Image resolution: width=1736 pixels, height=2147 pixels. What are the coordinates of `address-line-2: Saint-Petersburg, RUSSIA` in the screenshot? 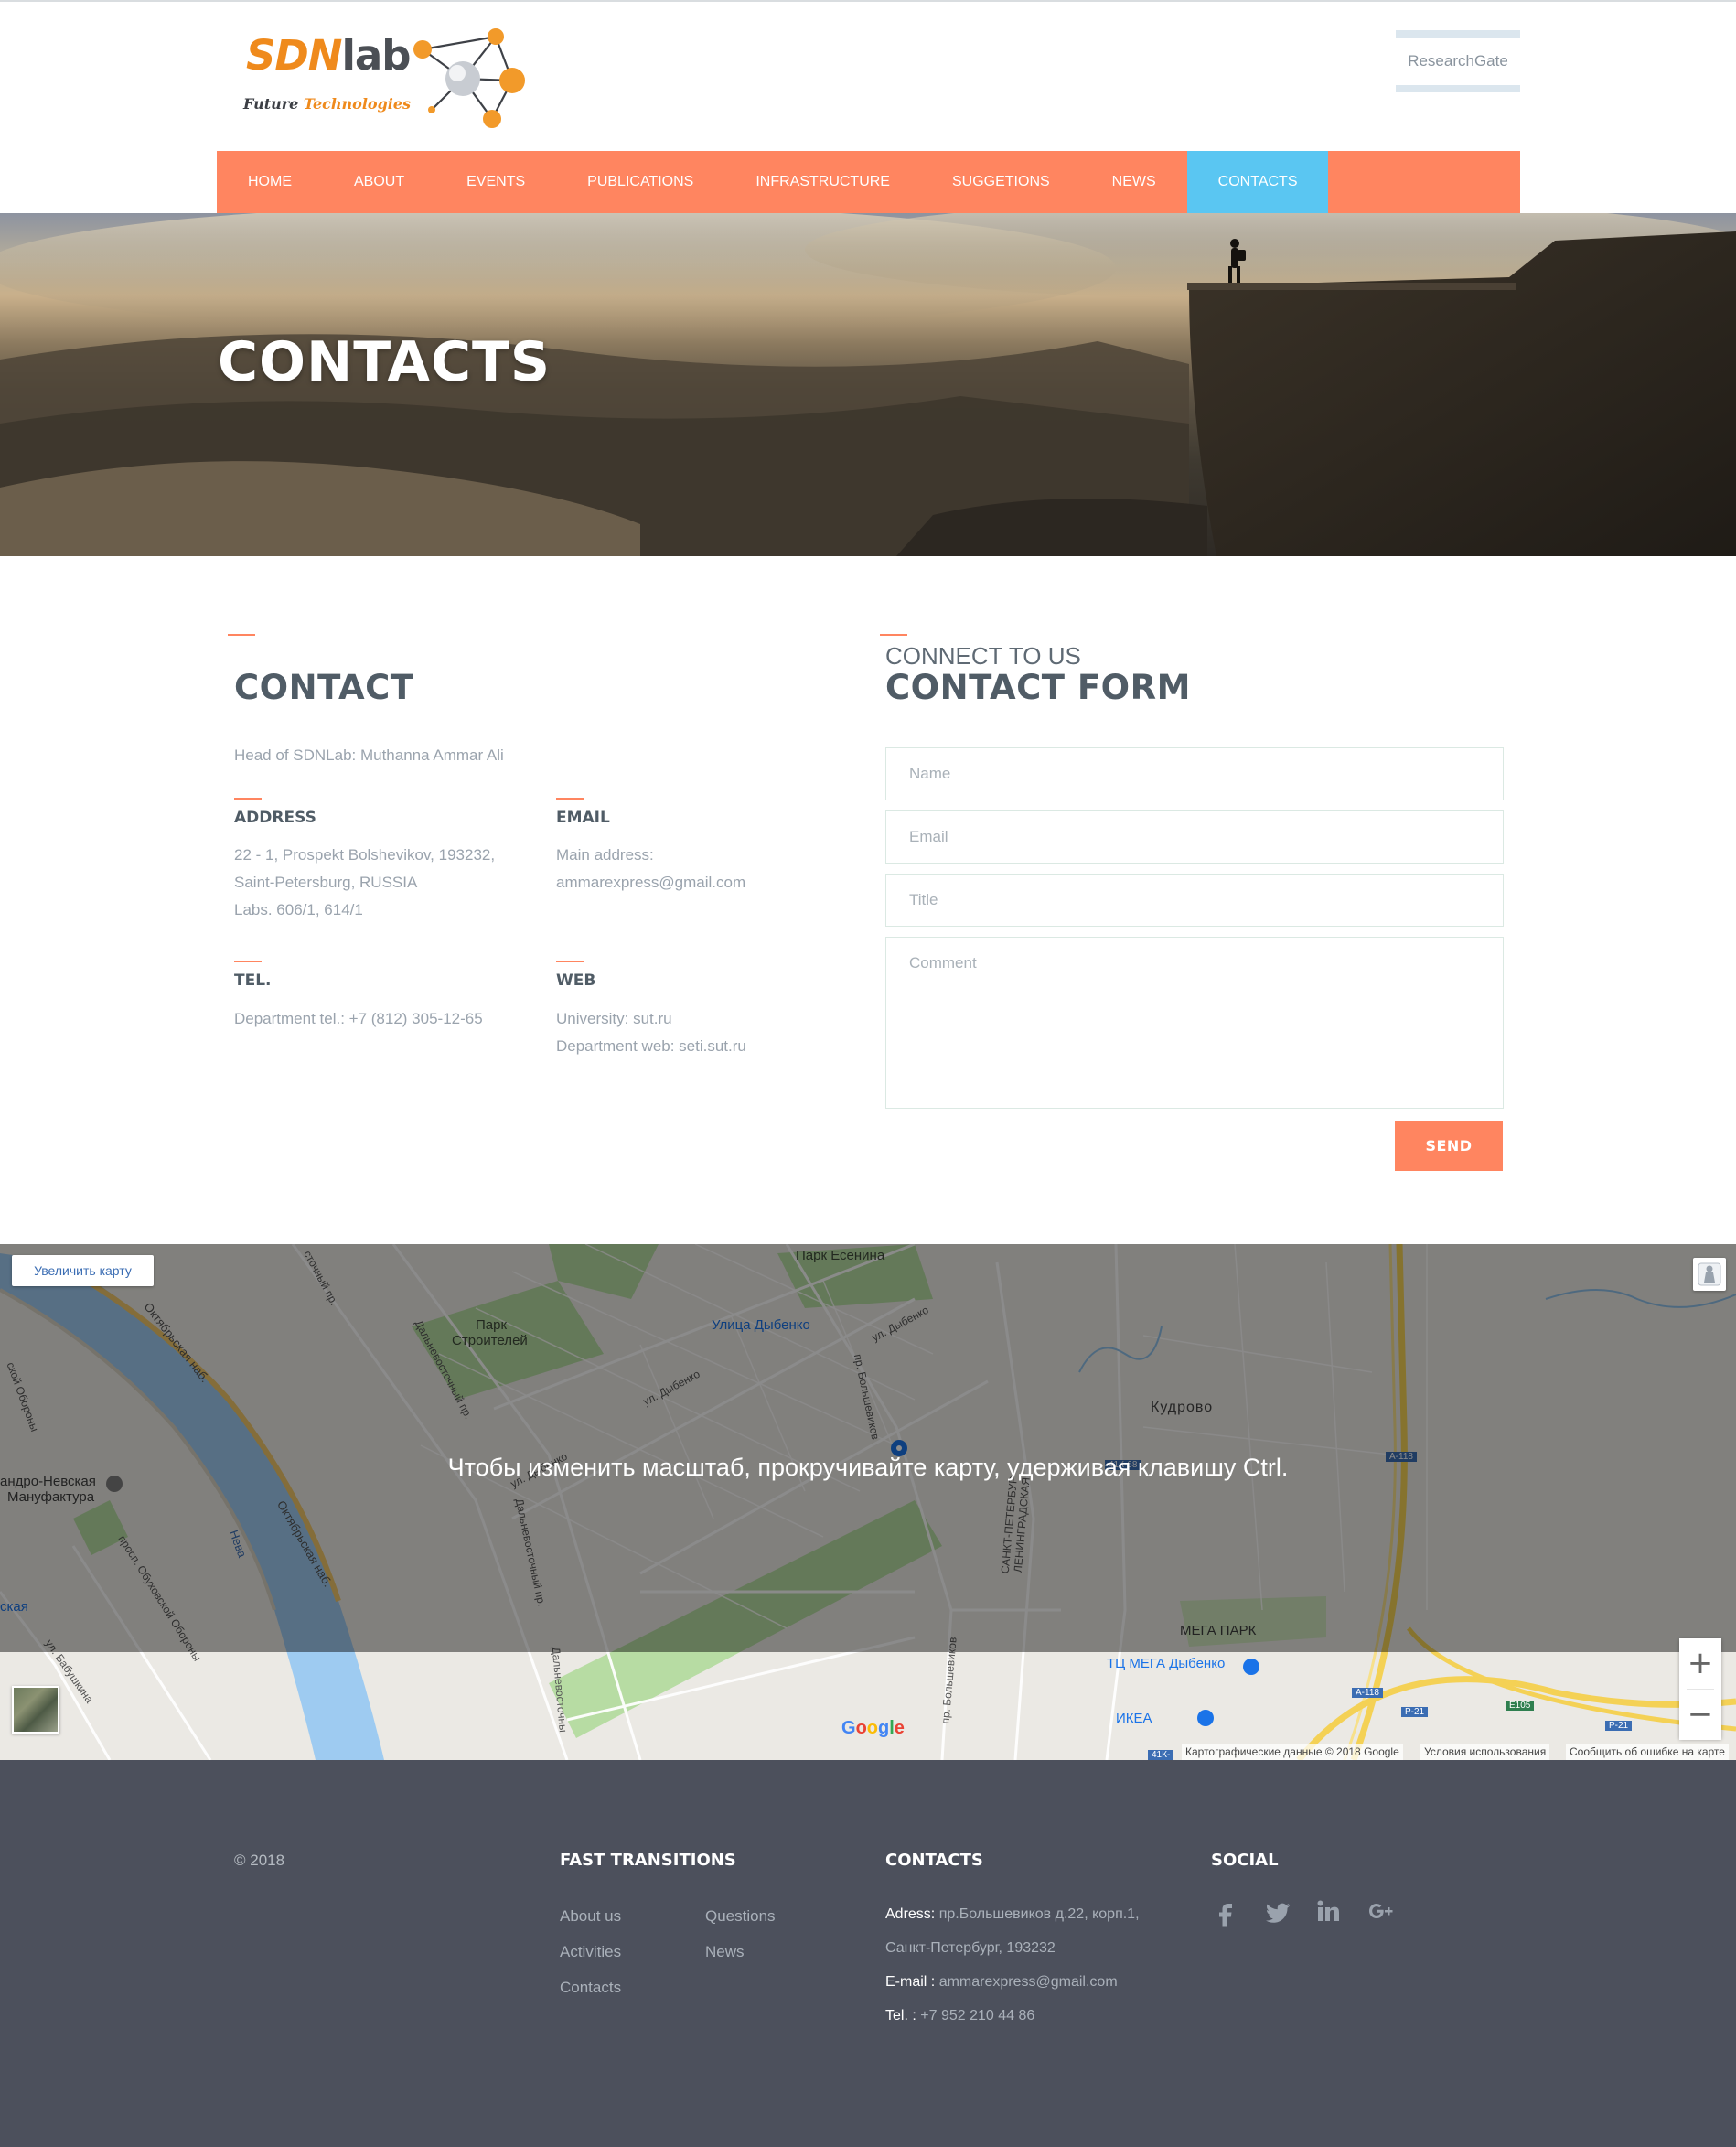 It's located at (326, 882).